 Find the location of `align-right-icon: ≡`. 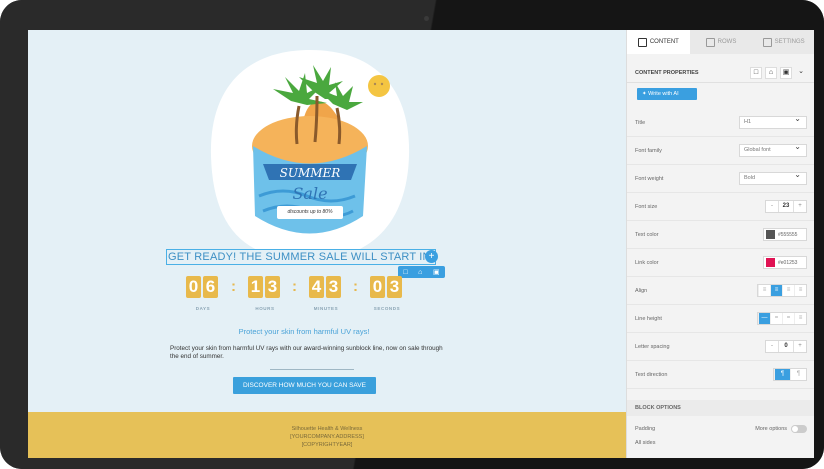

align-right-icon: ≡ is located at coordinates (788, 290).